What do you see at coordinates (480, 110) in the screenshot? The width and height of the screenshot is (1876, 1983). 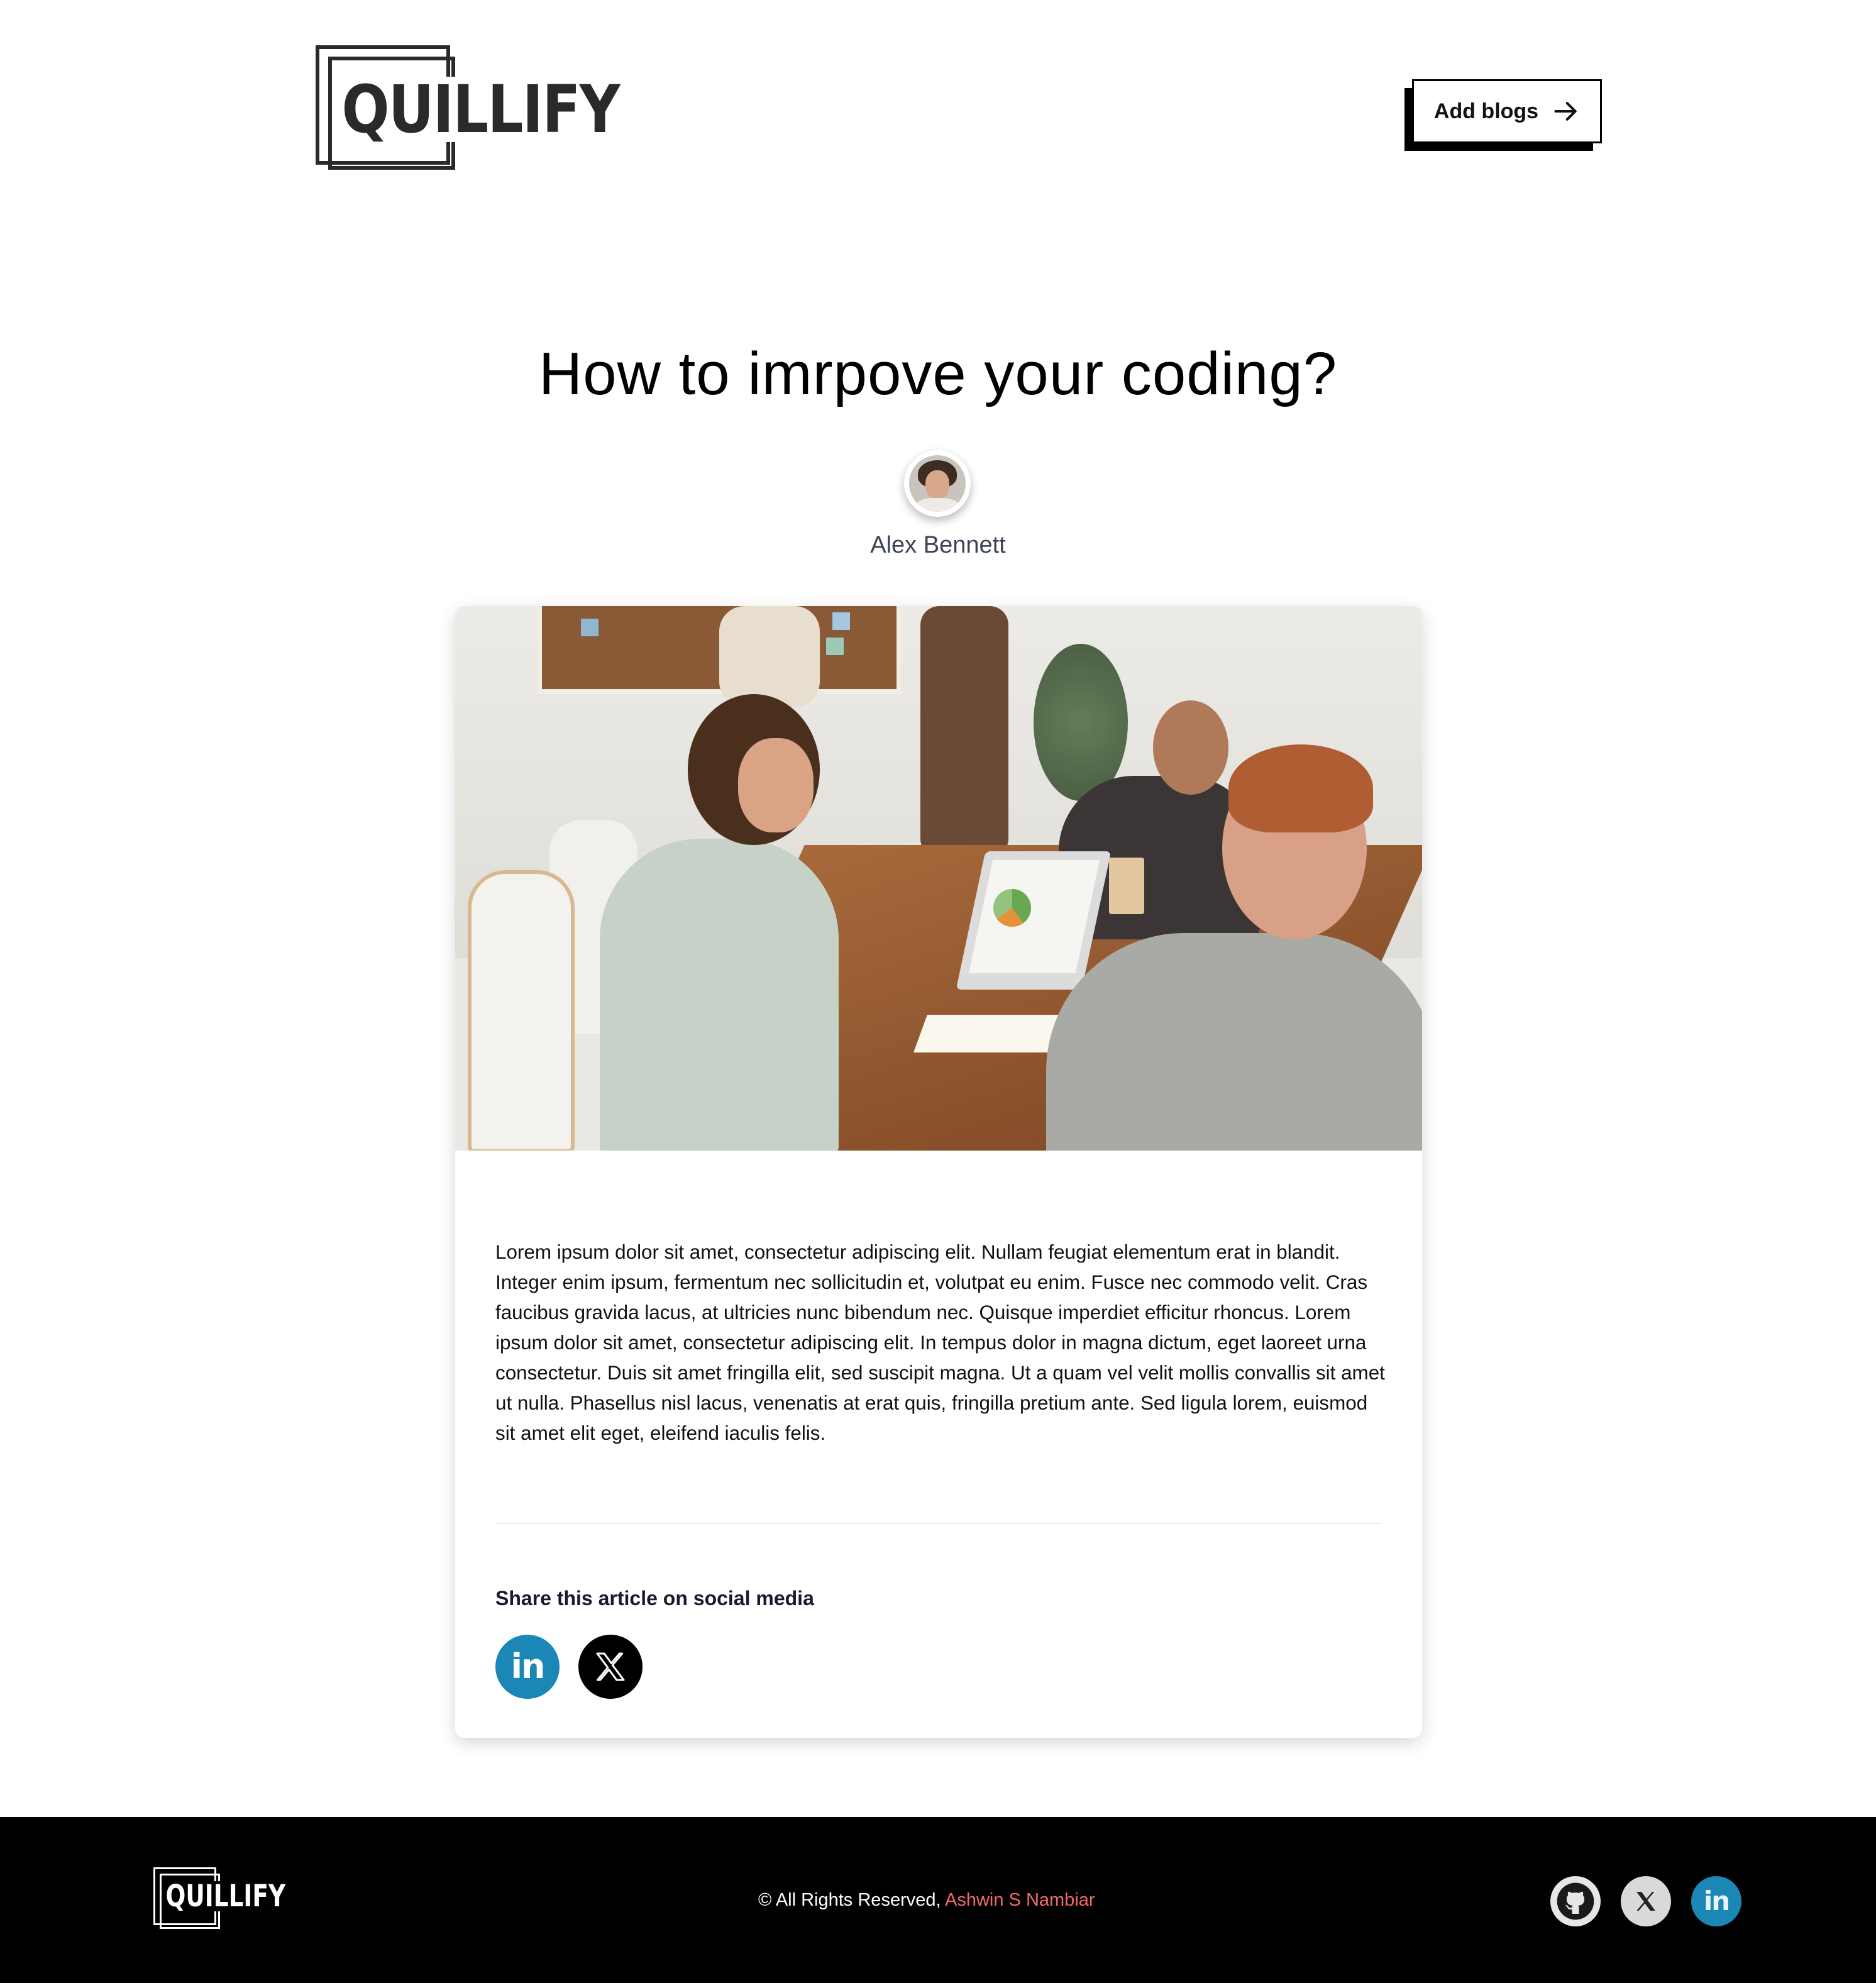 I see `logo-text: QUILLIFY` at bounding box center [480, 110].